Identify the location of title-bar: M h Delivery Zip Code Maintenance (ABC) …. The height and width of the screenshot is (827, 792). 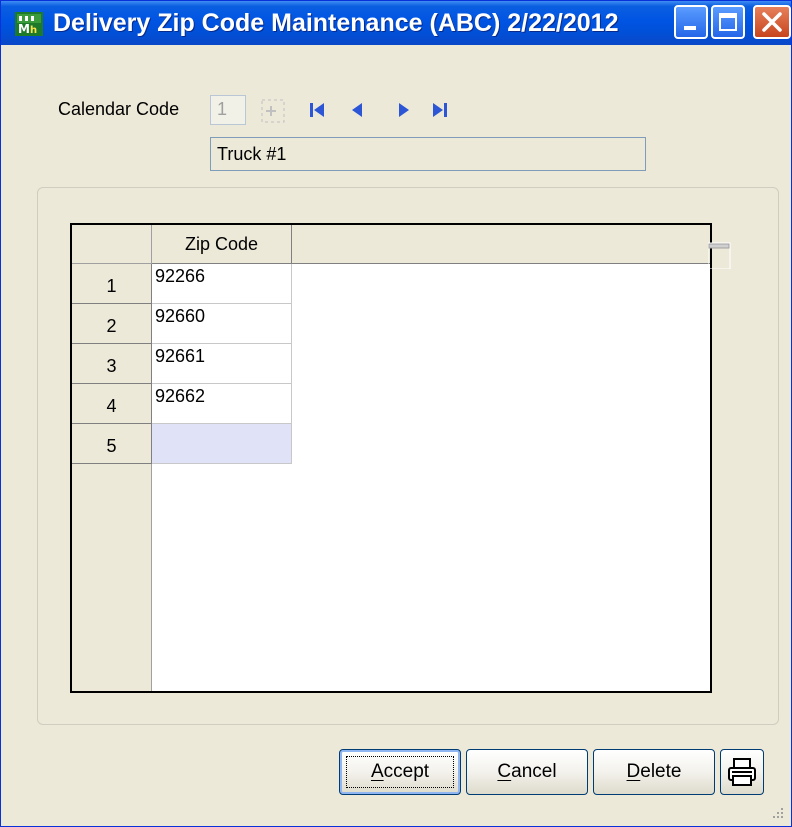
(396, 23).